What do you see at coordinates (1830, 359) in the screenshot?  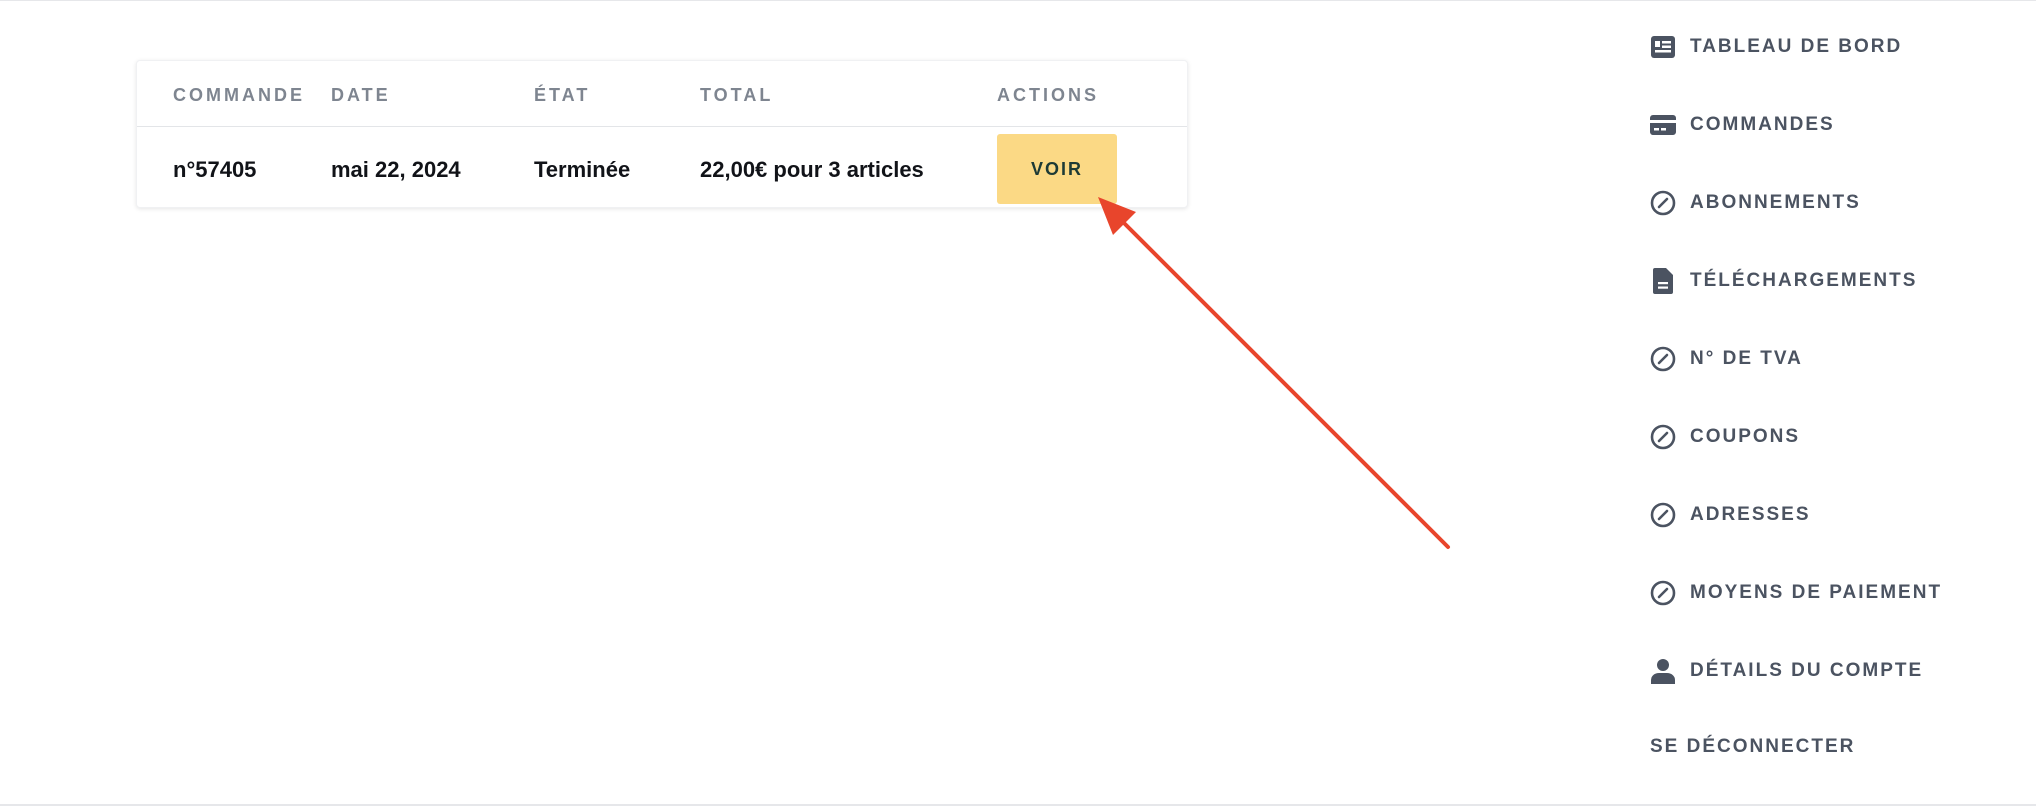 I see `nav-item-vat-number: N° DE TVA` at bounding box center [1830, 359].